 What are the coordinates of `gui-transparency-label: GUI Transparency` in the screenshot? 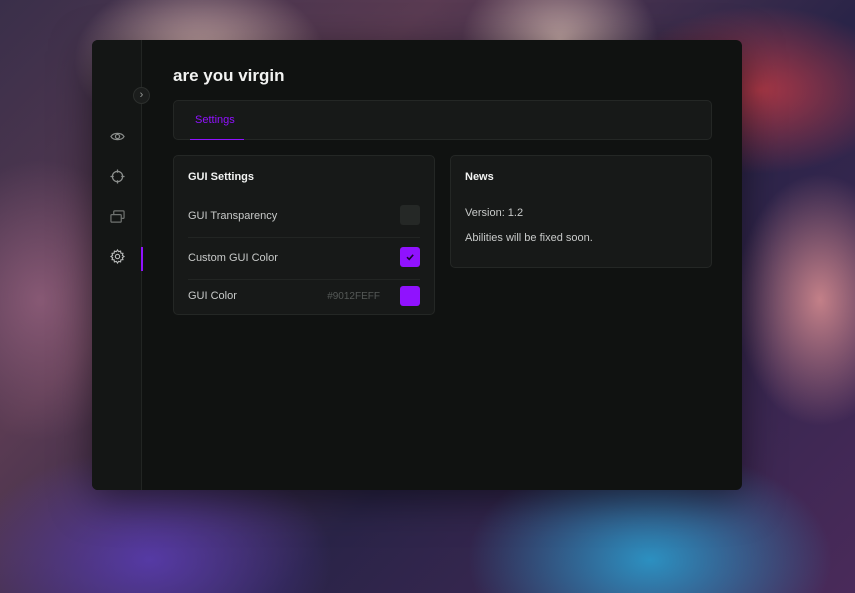 It's located at (233, 216).